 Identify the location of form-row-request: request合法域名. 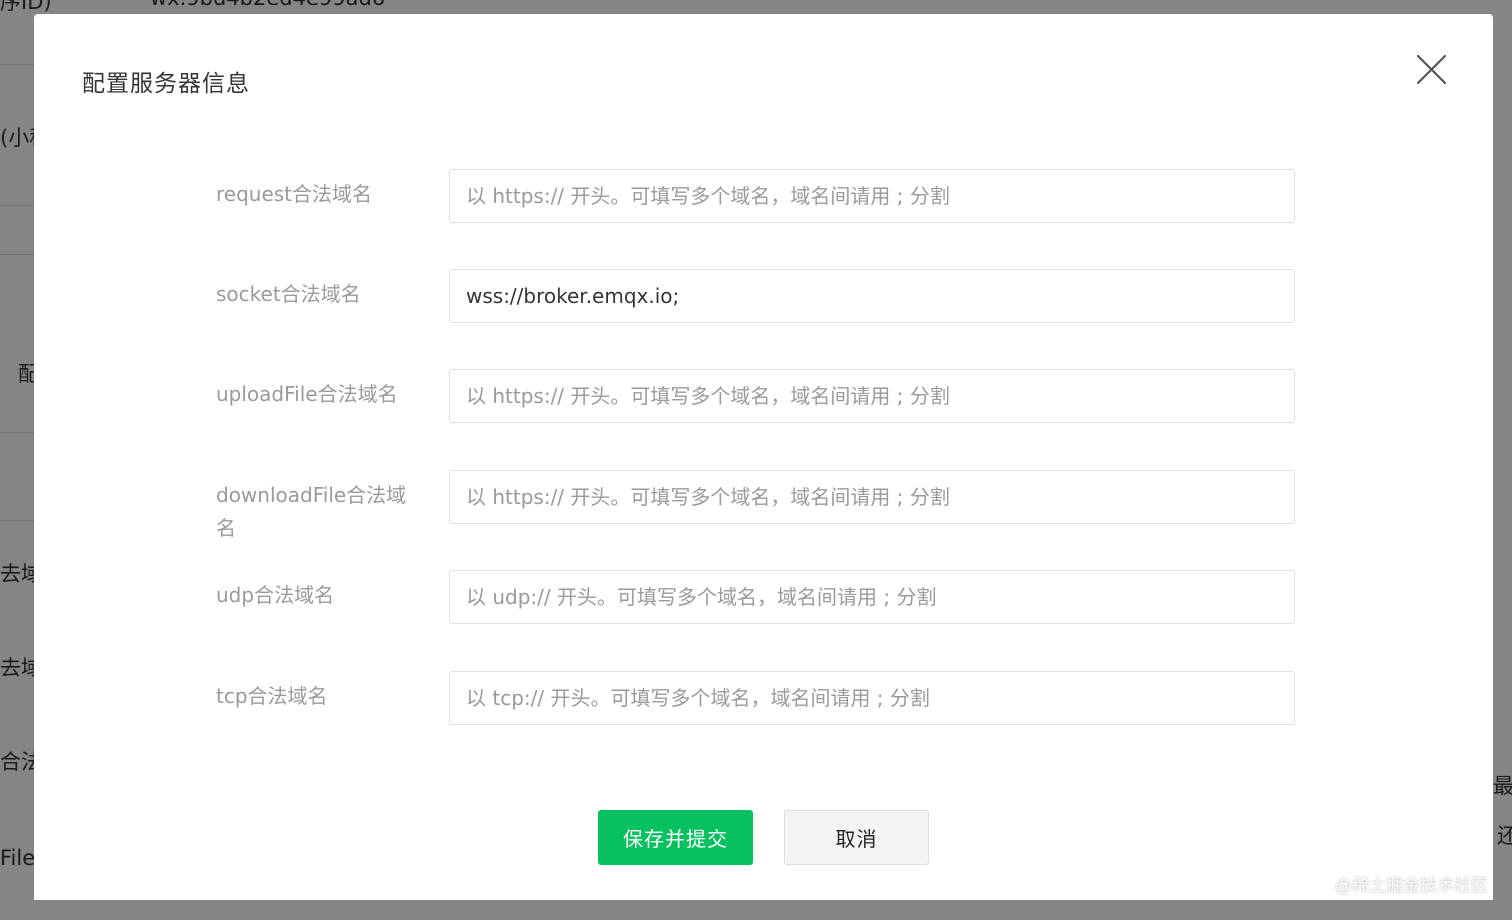
(763, 197).